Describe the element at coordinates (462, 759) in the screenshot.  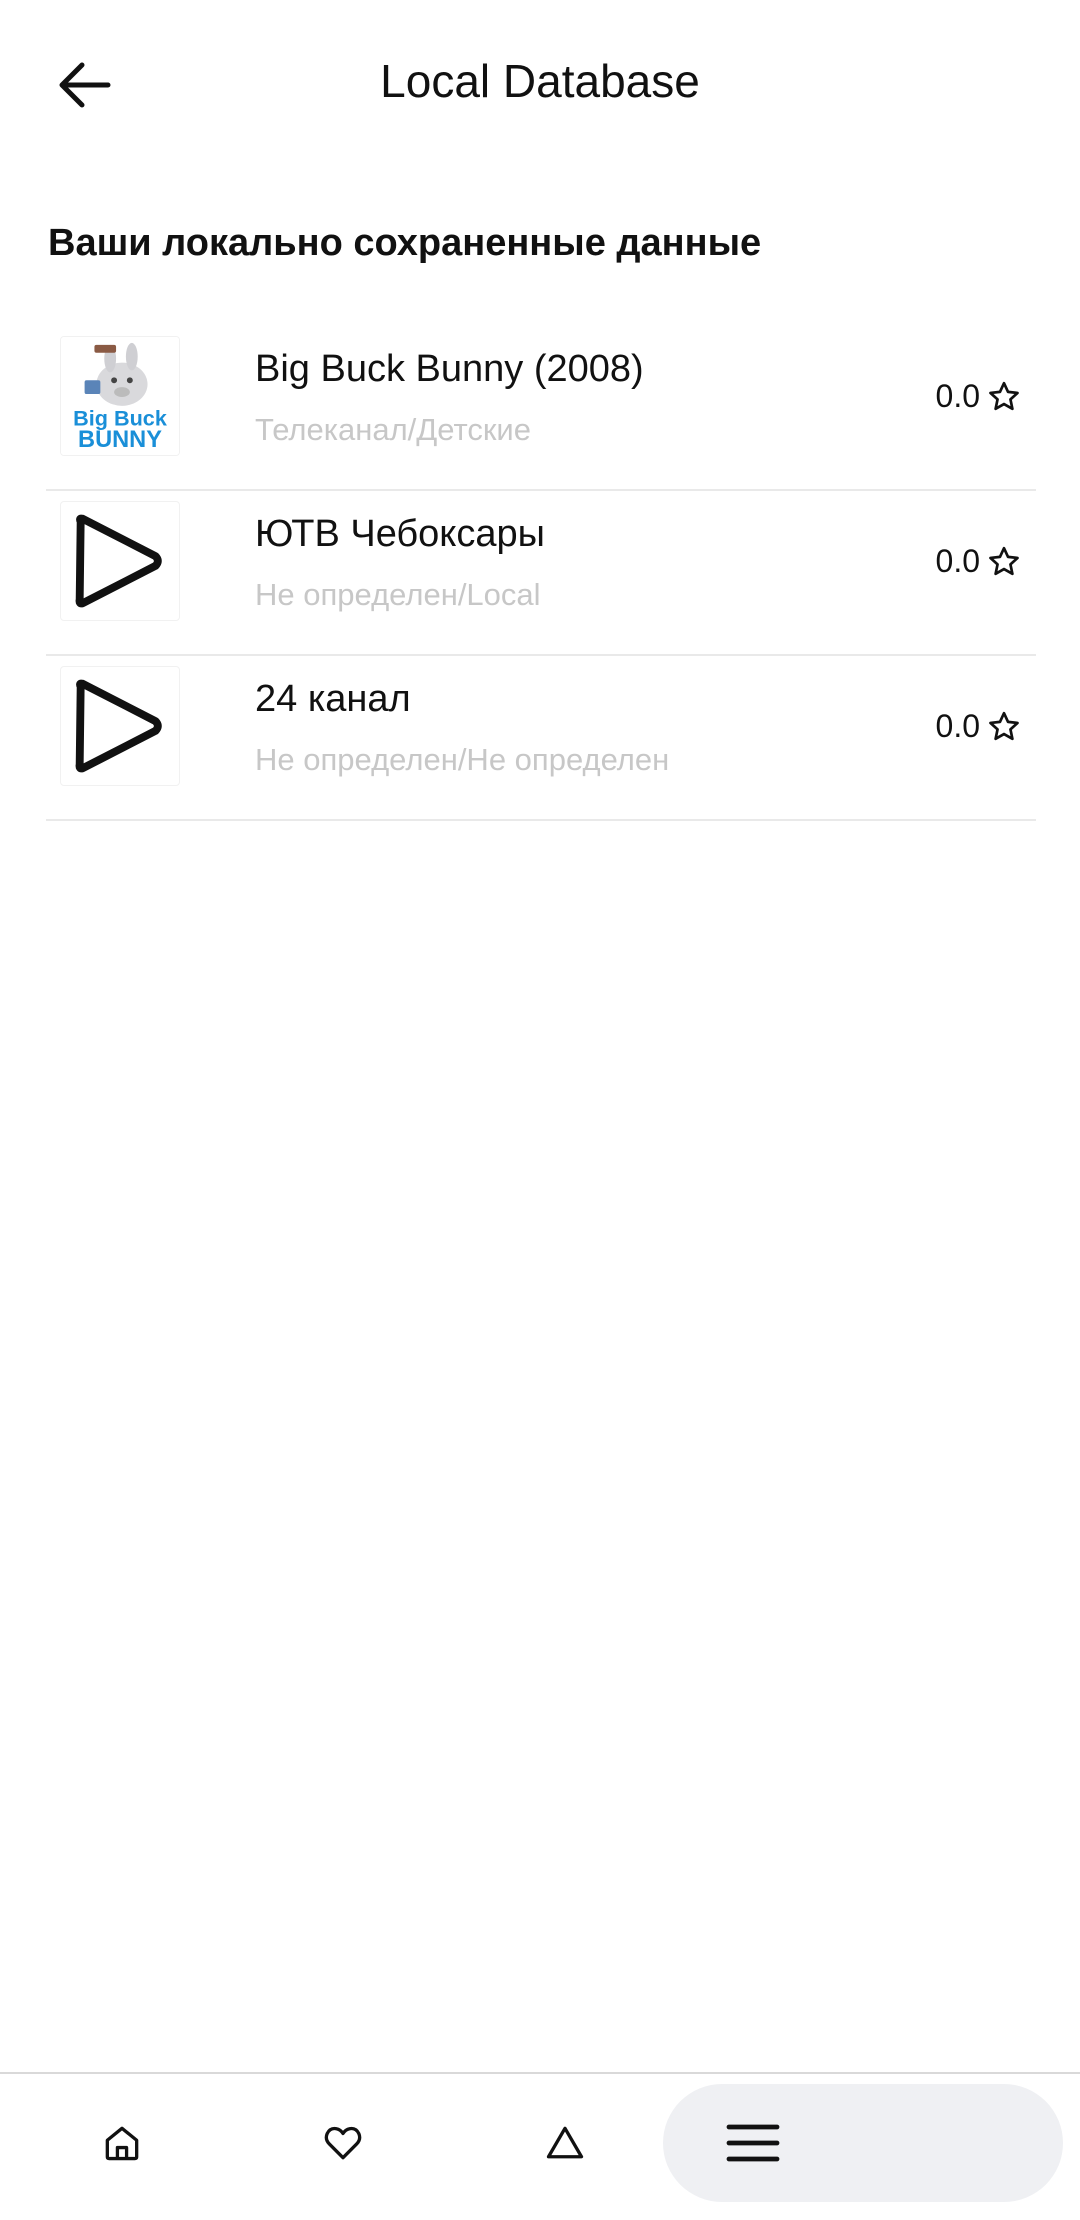
I see `item-subtitle: Не определен/Не определен` at that location.